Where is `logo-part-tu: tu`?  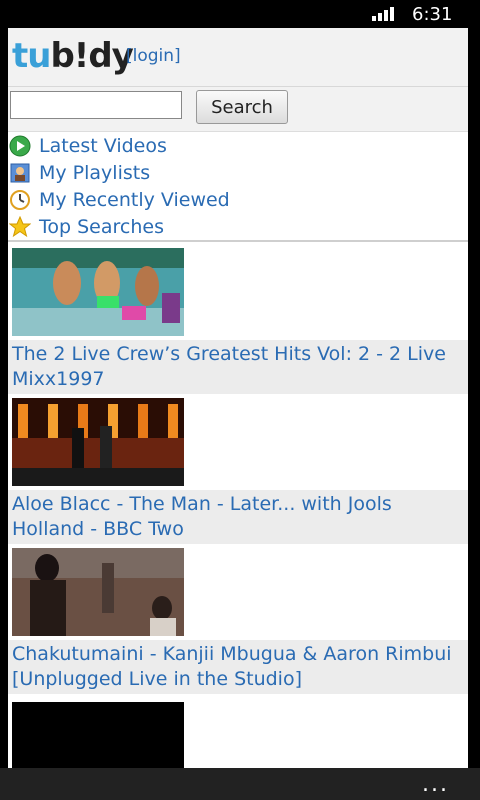 logo-part-tu: tu is located at coordinates (31, 56).